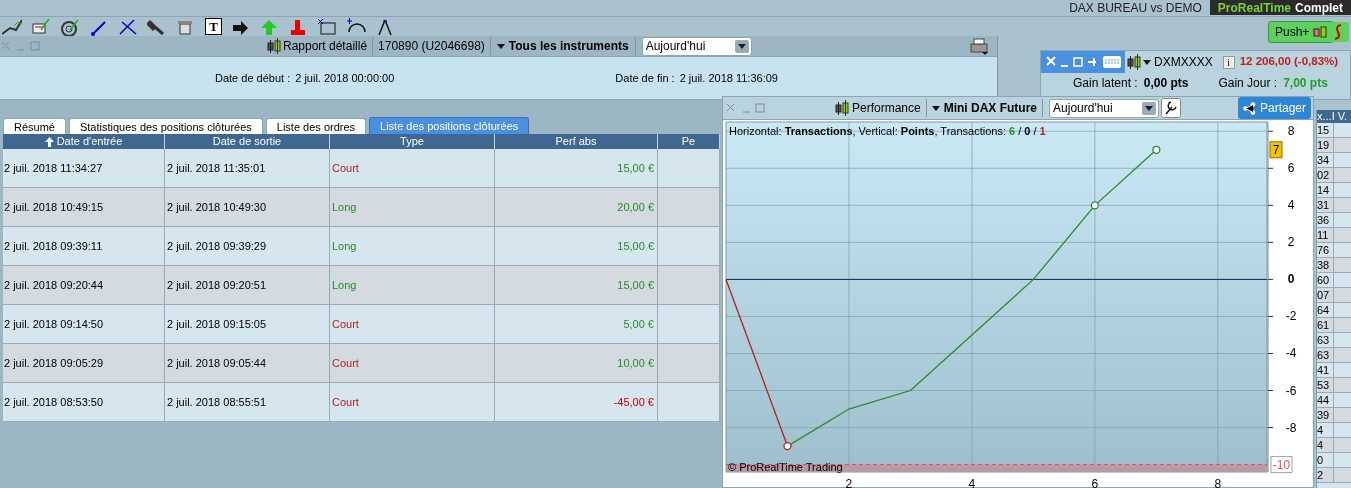 The image size is (1351, 488). I want to click on copyright-label: © ProRealTime Trading, so click(785, 467).